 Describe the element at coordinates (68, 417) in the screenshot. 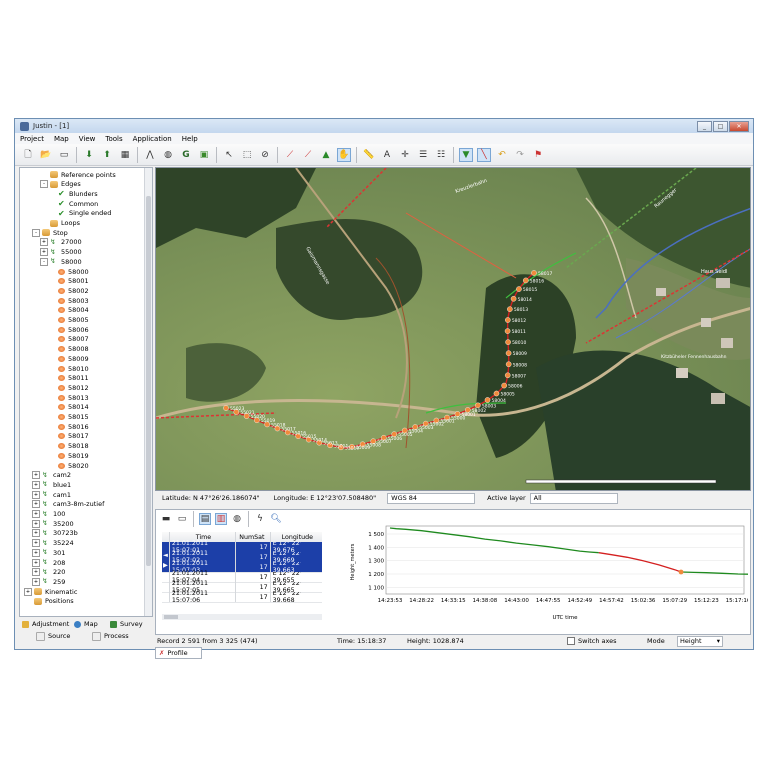

I see `tree-item: 58015` at that location.